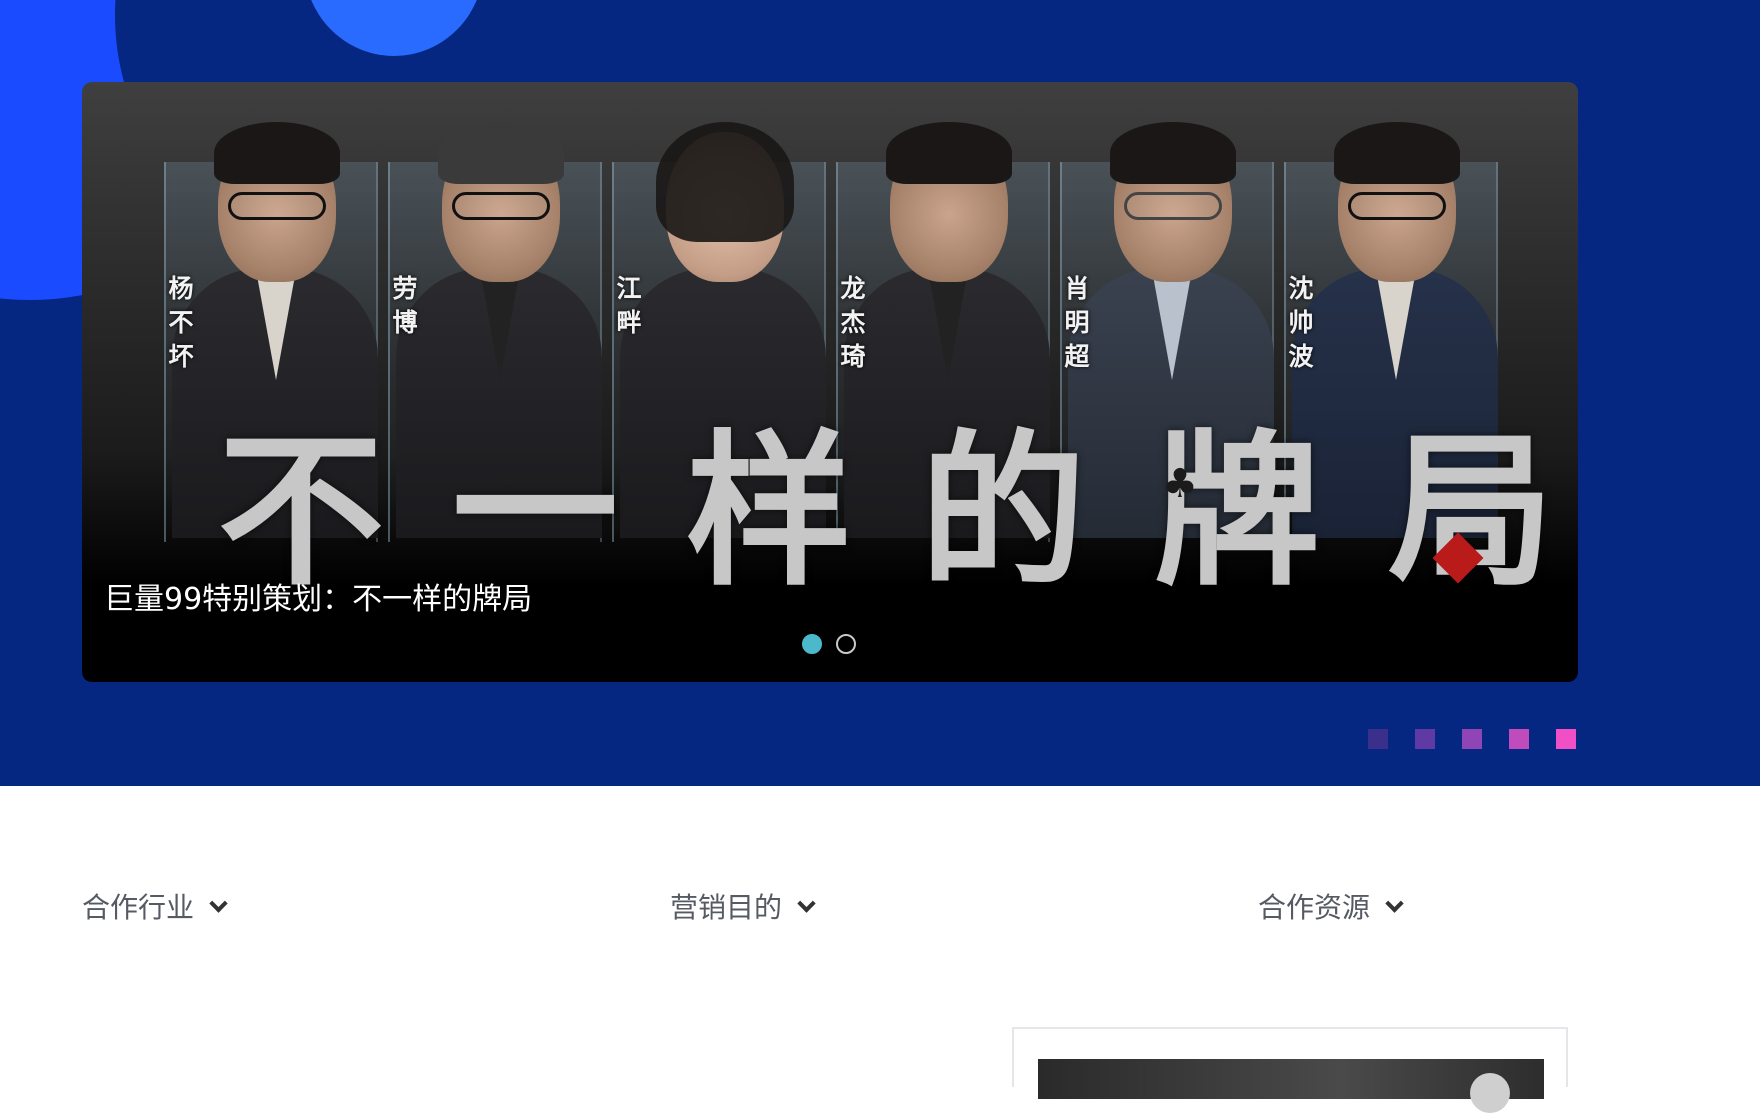 The width and height of the screenshot is (1760, 1113). Describe the element at coordinates (536, 511) in the screenshot. I see `title-char: 一` at that location.